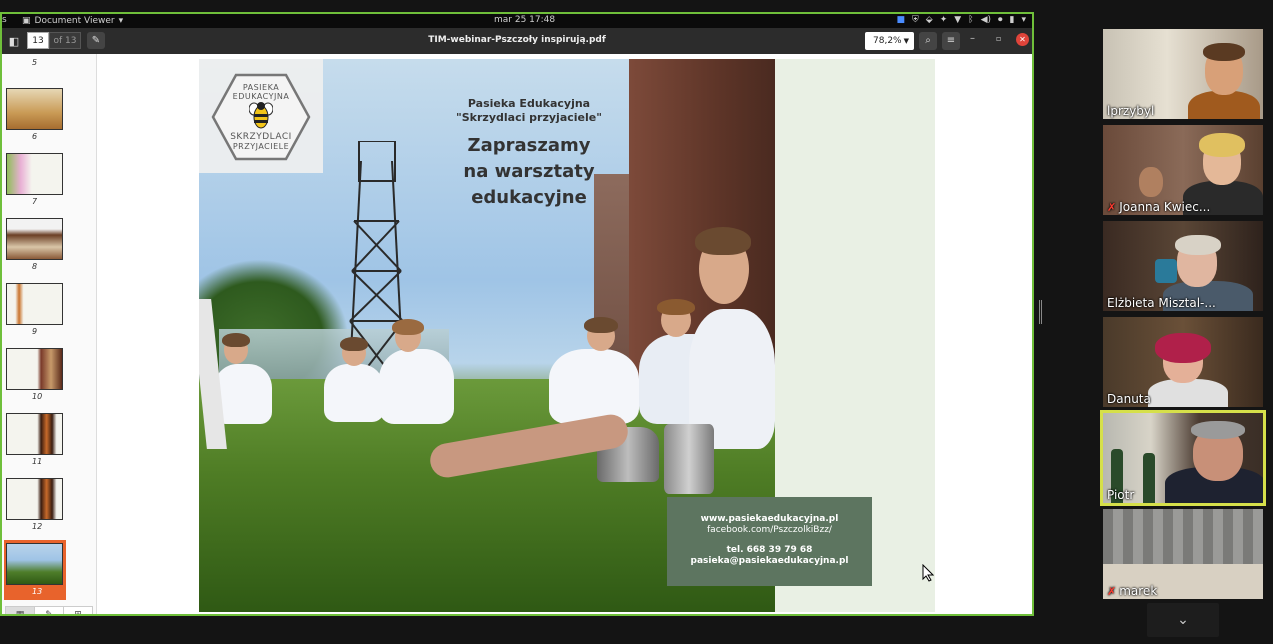 Image resolution: width=1273 pixels, height=644 pixels. What do you see at coordinates (928, 573) in the screenshot?
I see `mouse-cursor-icon` at bounding box center [928, 573].